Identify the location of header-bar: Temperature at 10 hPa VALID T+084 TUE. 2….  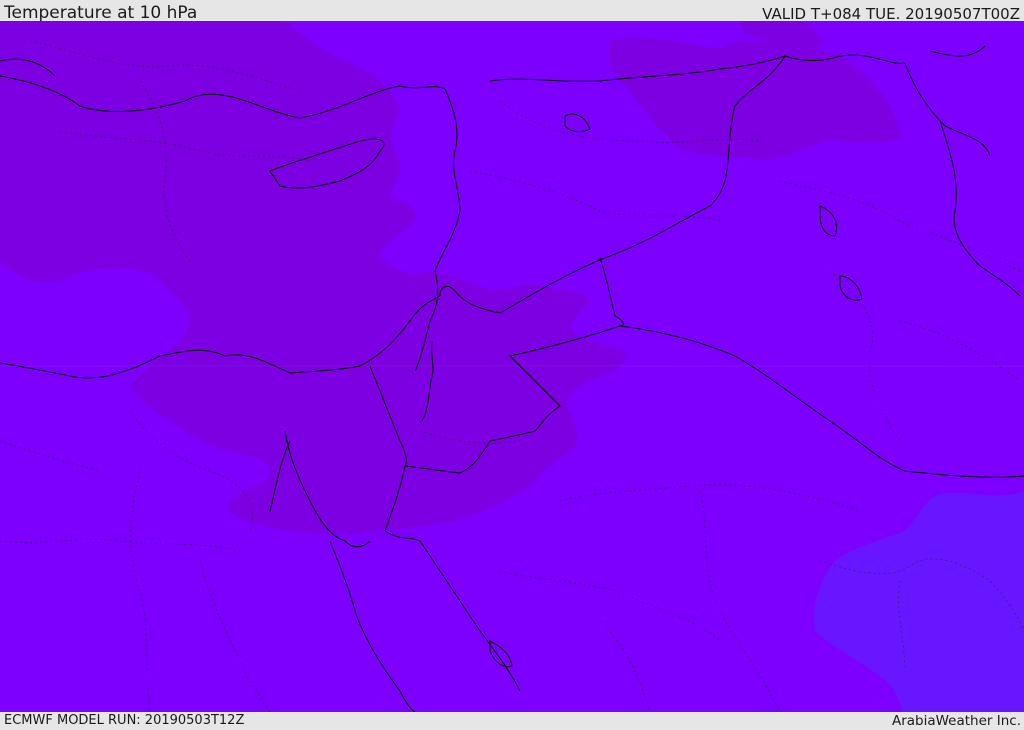
(512, 11).